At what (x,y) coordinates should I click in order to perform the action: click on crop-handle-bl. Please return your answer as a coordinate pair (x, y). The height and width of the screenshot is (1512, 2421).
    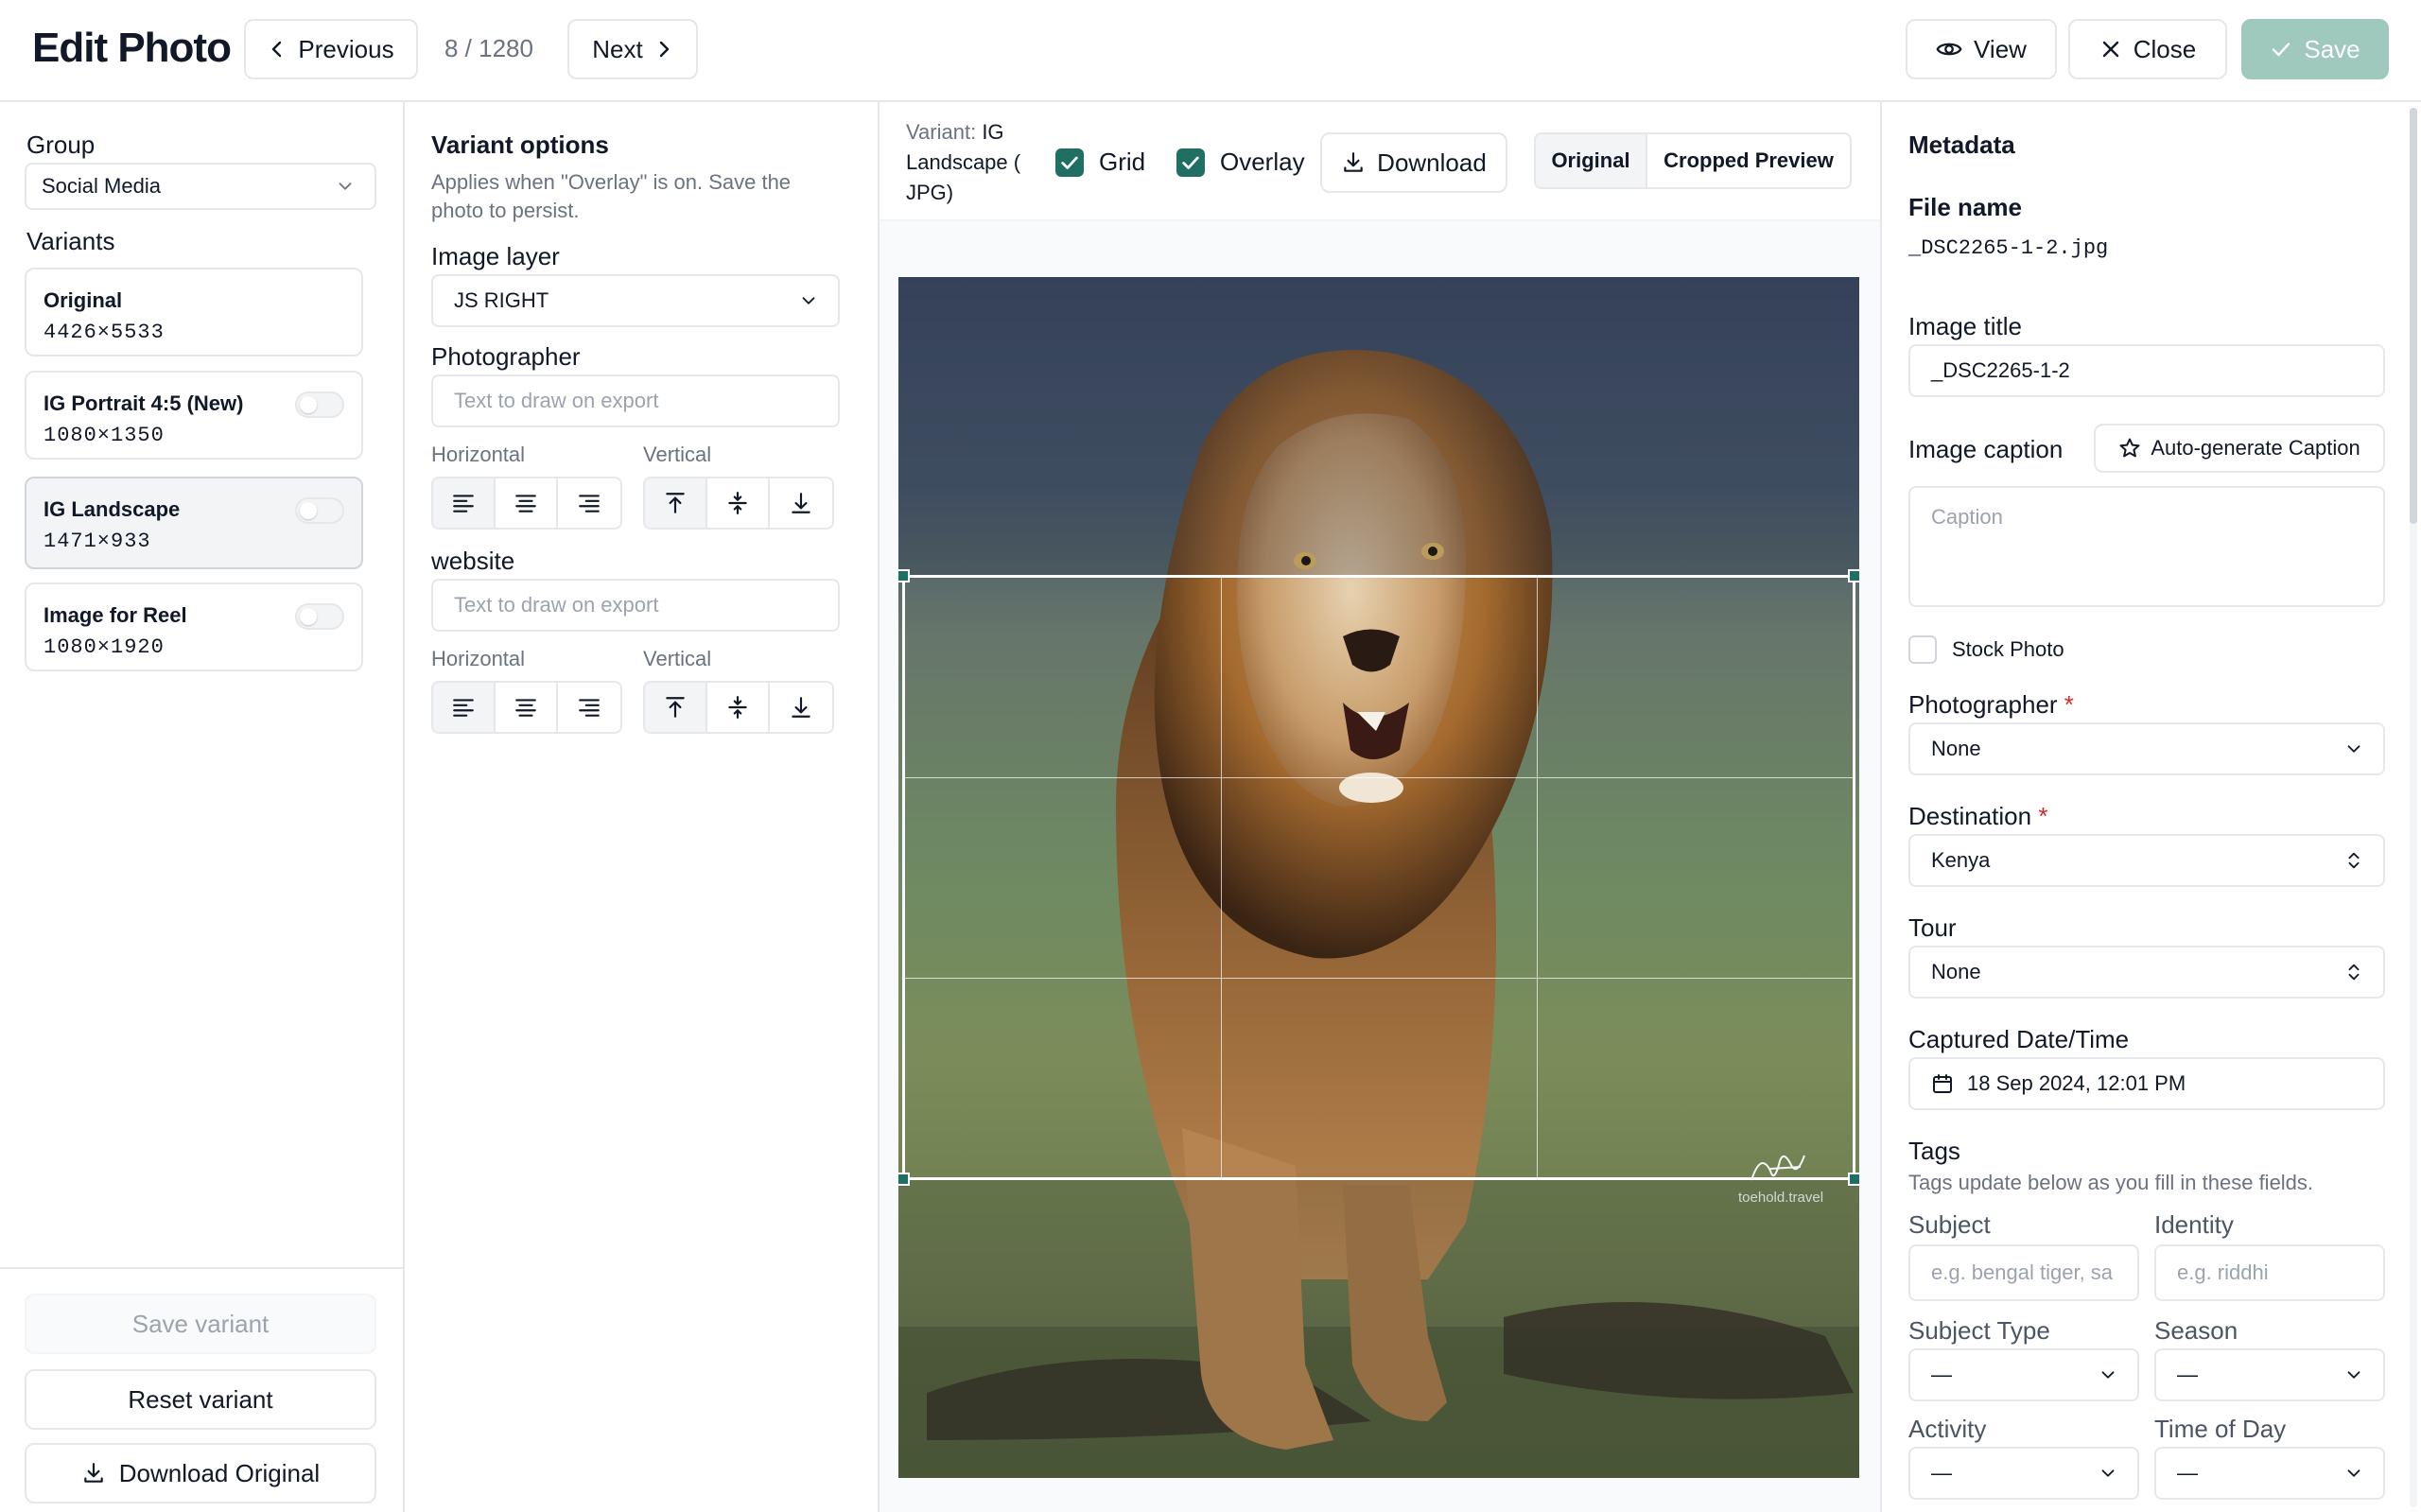
    Looking at the image, I should click on (904, 1180).